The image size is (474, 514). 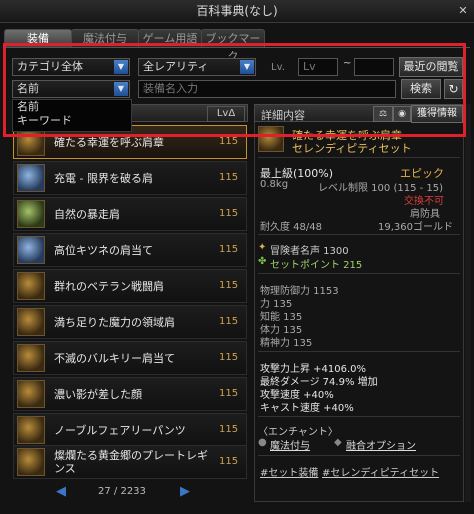 I want to click on enchant-header: 〈エンチャント〉, so click(x=298, y=432).